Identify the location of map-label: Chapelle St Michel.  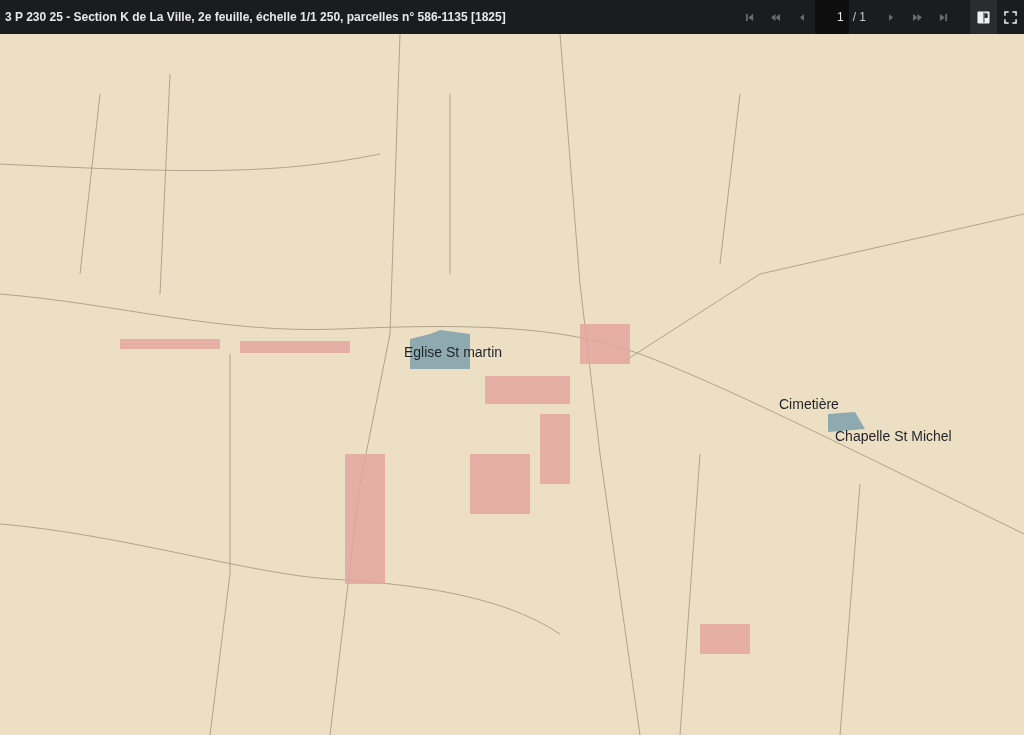
(893, 436).